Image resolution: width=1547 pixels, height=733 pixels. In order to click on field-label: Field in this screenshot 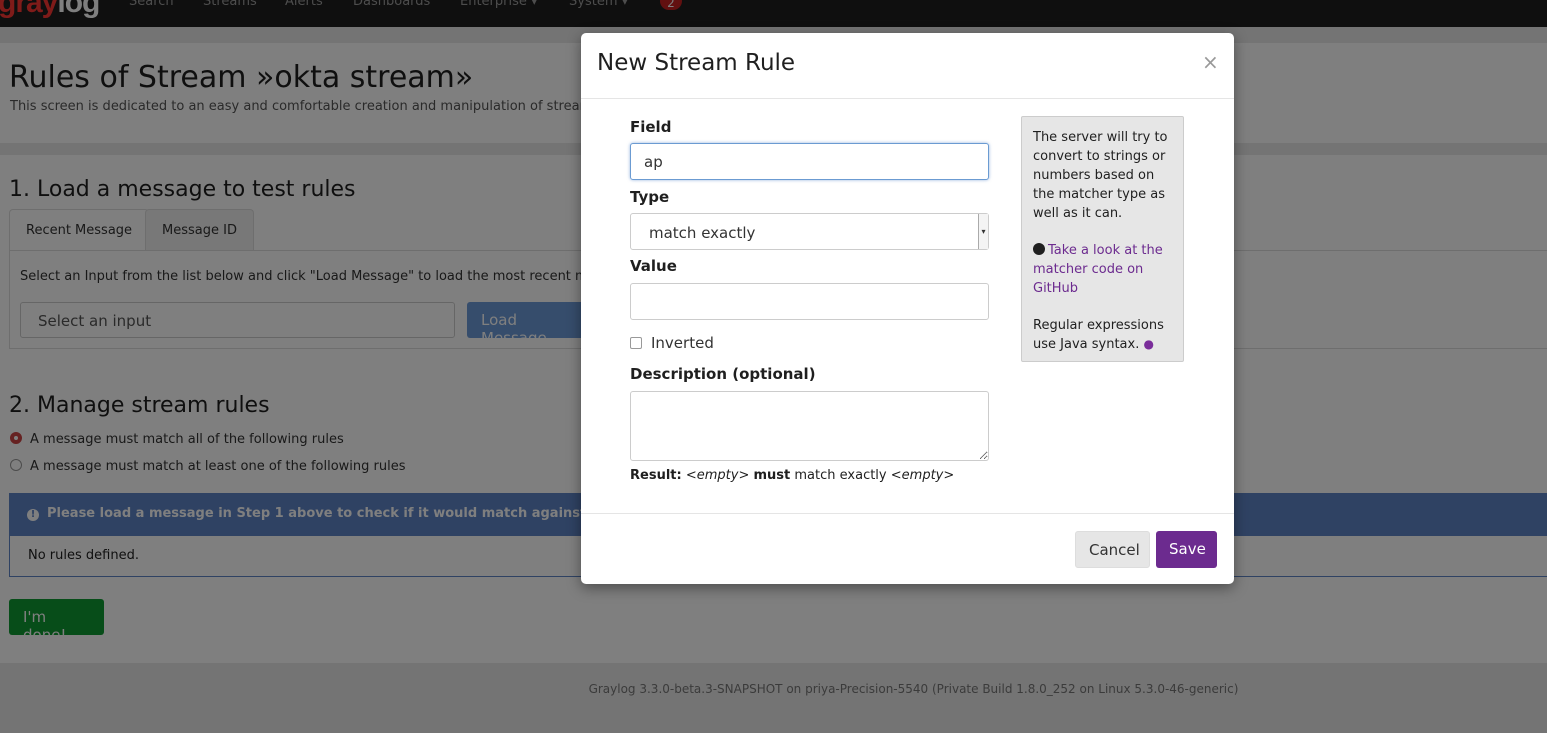, I will do `click(651, 127)`.